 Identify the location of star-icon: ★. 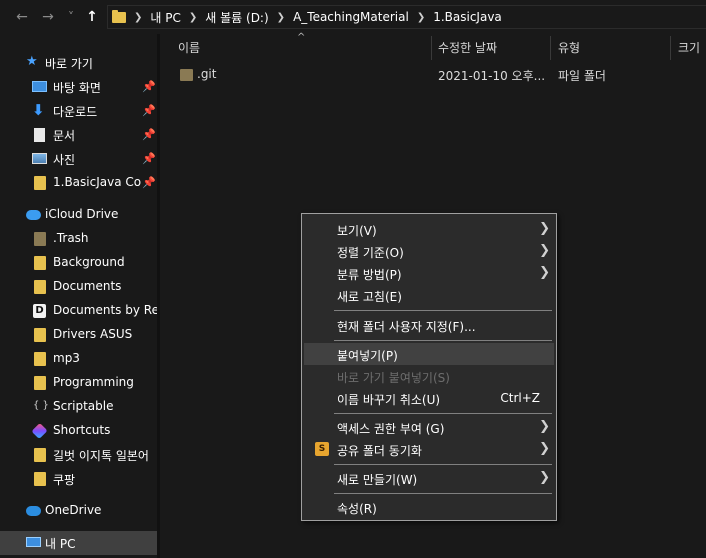
(32, 61).